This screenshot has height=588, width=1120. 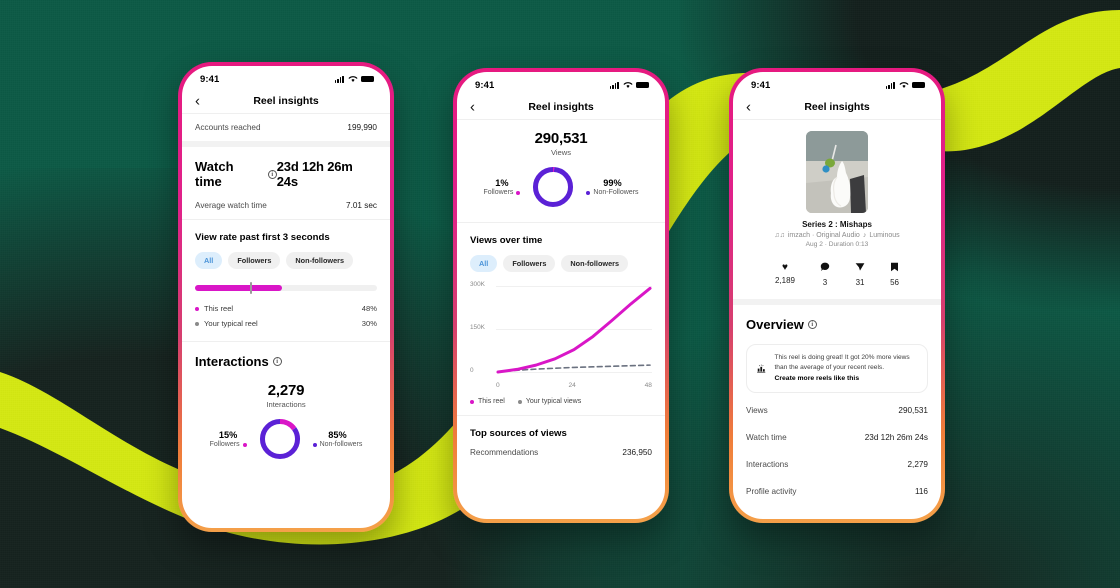 I want to click on stat-shares: 31, so click(x=860, y=274).